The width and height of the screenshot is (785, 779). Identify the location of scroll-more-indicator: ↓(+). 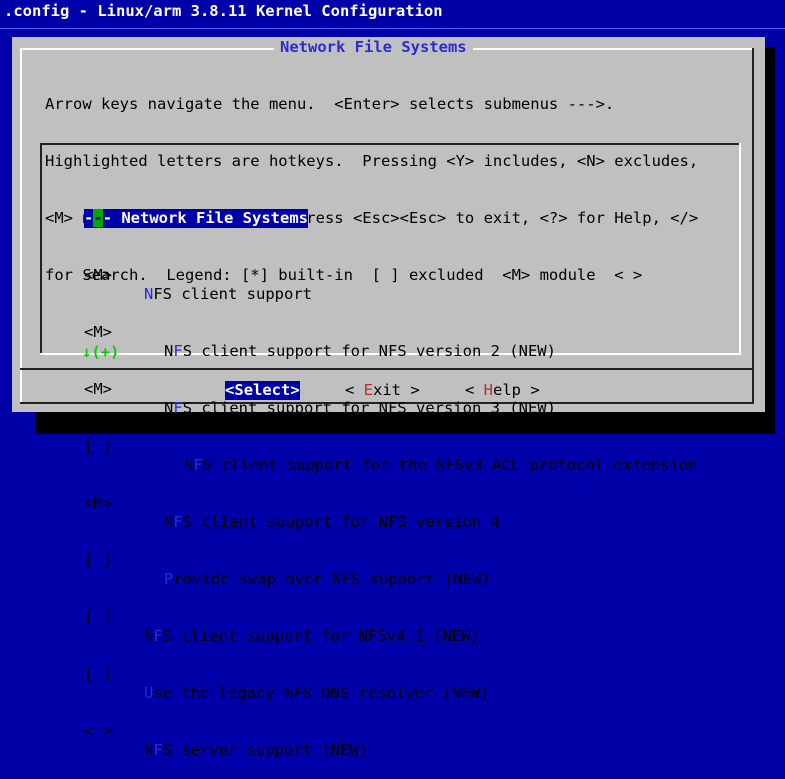
(100, 352).